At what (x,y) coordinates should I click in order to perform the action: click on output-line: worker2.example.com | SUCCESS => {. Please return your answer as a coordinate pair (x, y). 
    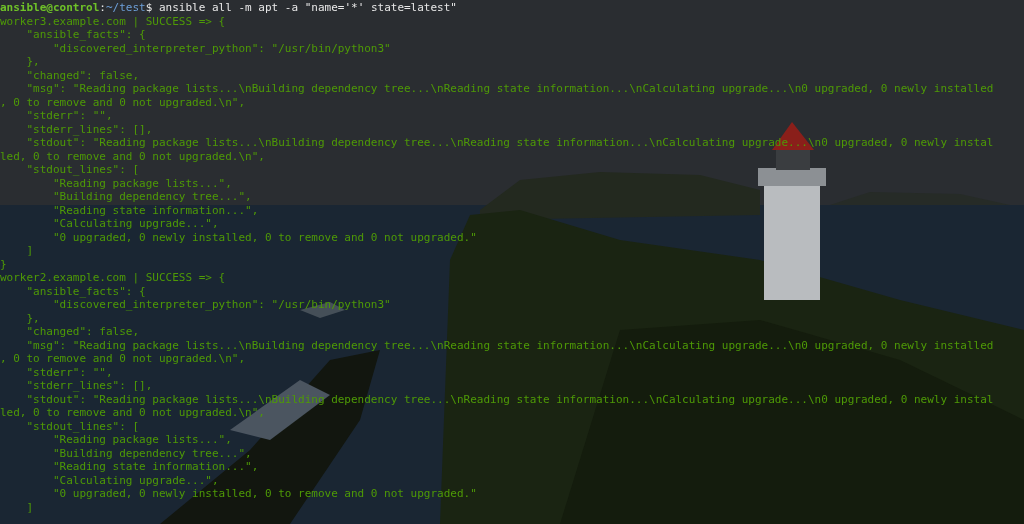
    Looking at the image, I should click on (113, 278).